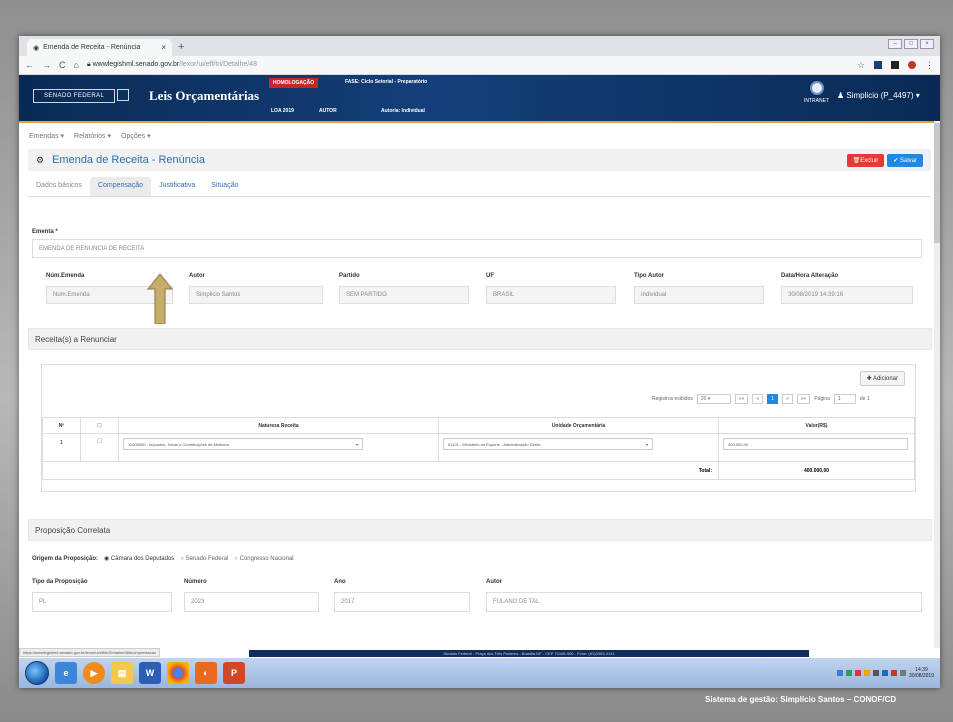 This screenshot has width=953, height=722. Describe the element at coordinates (122, 673) in the screenshot. I see `explorer-icon: ▤` at that location.